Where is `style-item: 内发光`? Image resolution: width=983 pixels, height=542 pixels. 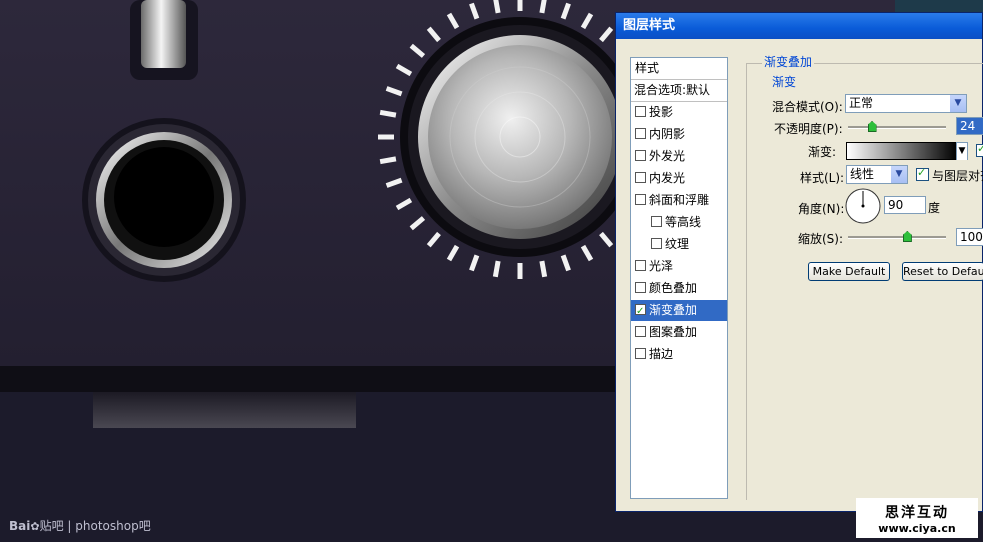
style-item: 内发光 is located at coordinates (679, 178).